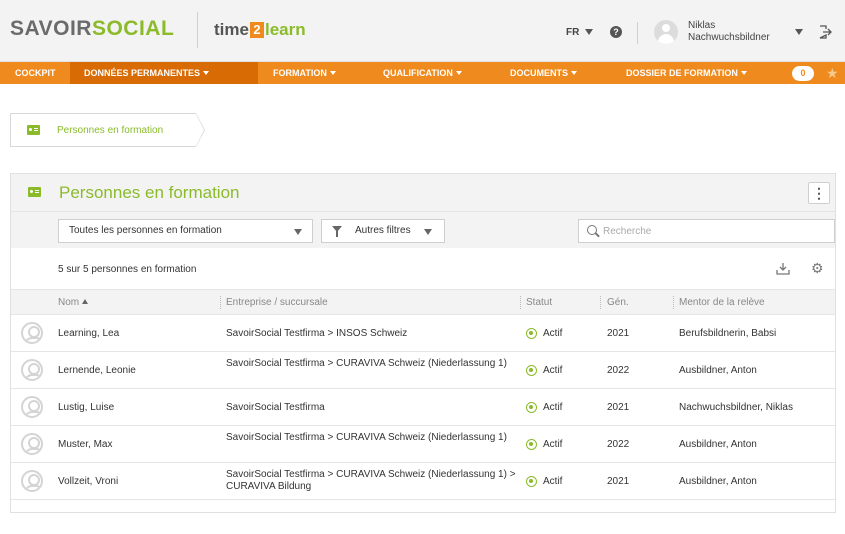 The image size is (845, 534). I want to click on nav-item-donnees-permanentes: DONNÉES PERMANENTES, so click(164, 73).